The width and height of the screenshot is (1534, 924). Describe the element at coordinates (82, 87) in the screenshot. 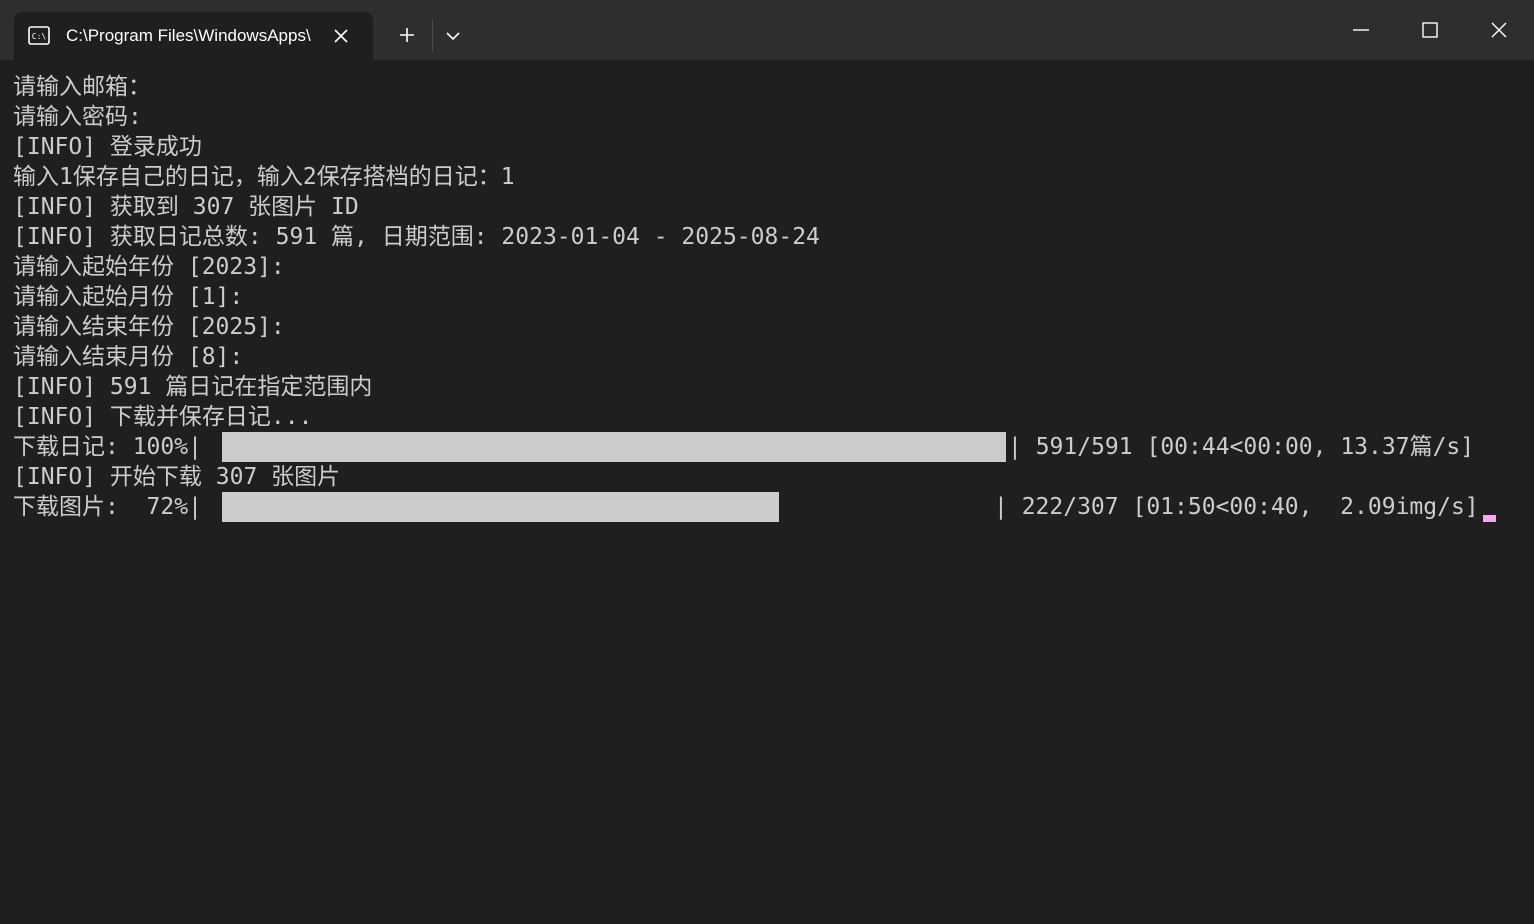

I see `output-line: 请输入邮箱：` at that location.